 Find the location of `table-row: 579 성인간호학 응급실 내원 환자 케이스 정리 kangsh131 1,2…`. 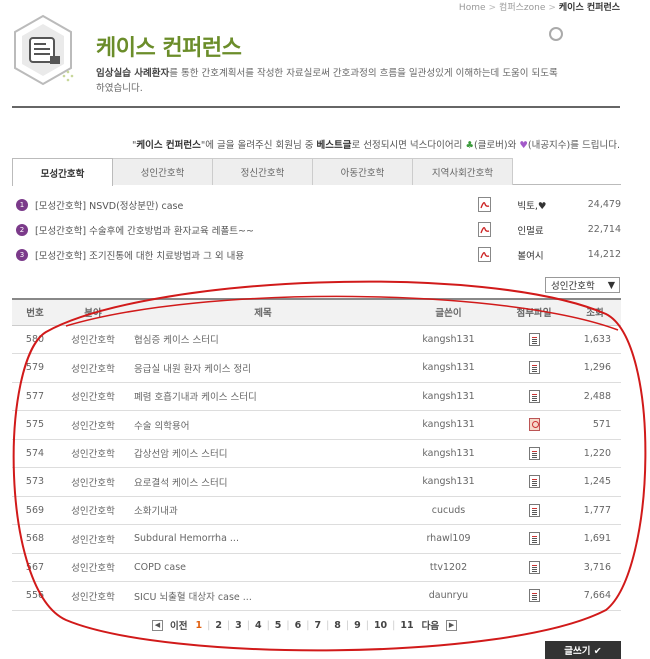

table-row: 579 성인간호학 응급실 내원 환자 케이스 정리 kangsh131 1,2… is located at coordinates (316, 368).